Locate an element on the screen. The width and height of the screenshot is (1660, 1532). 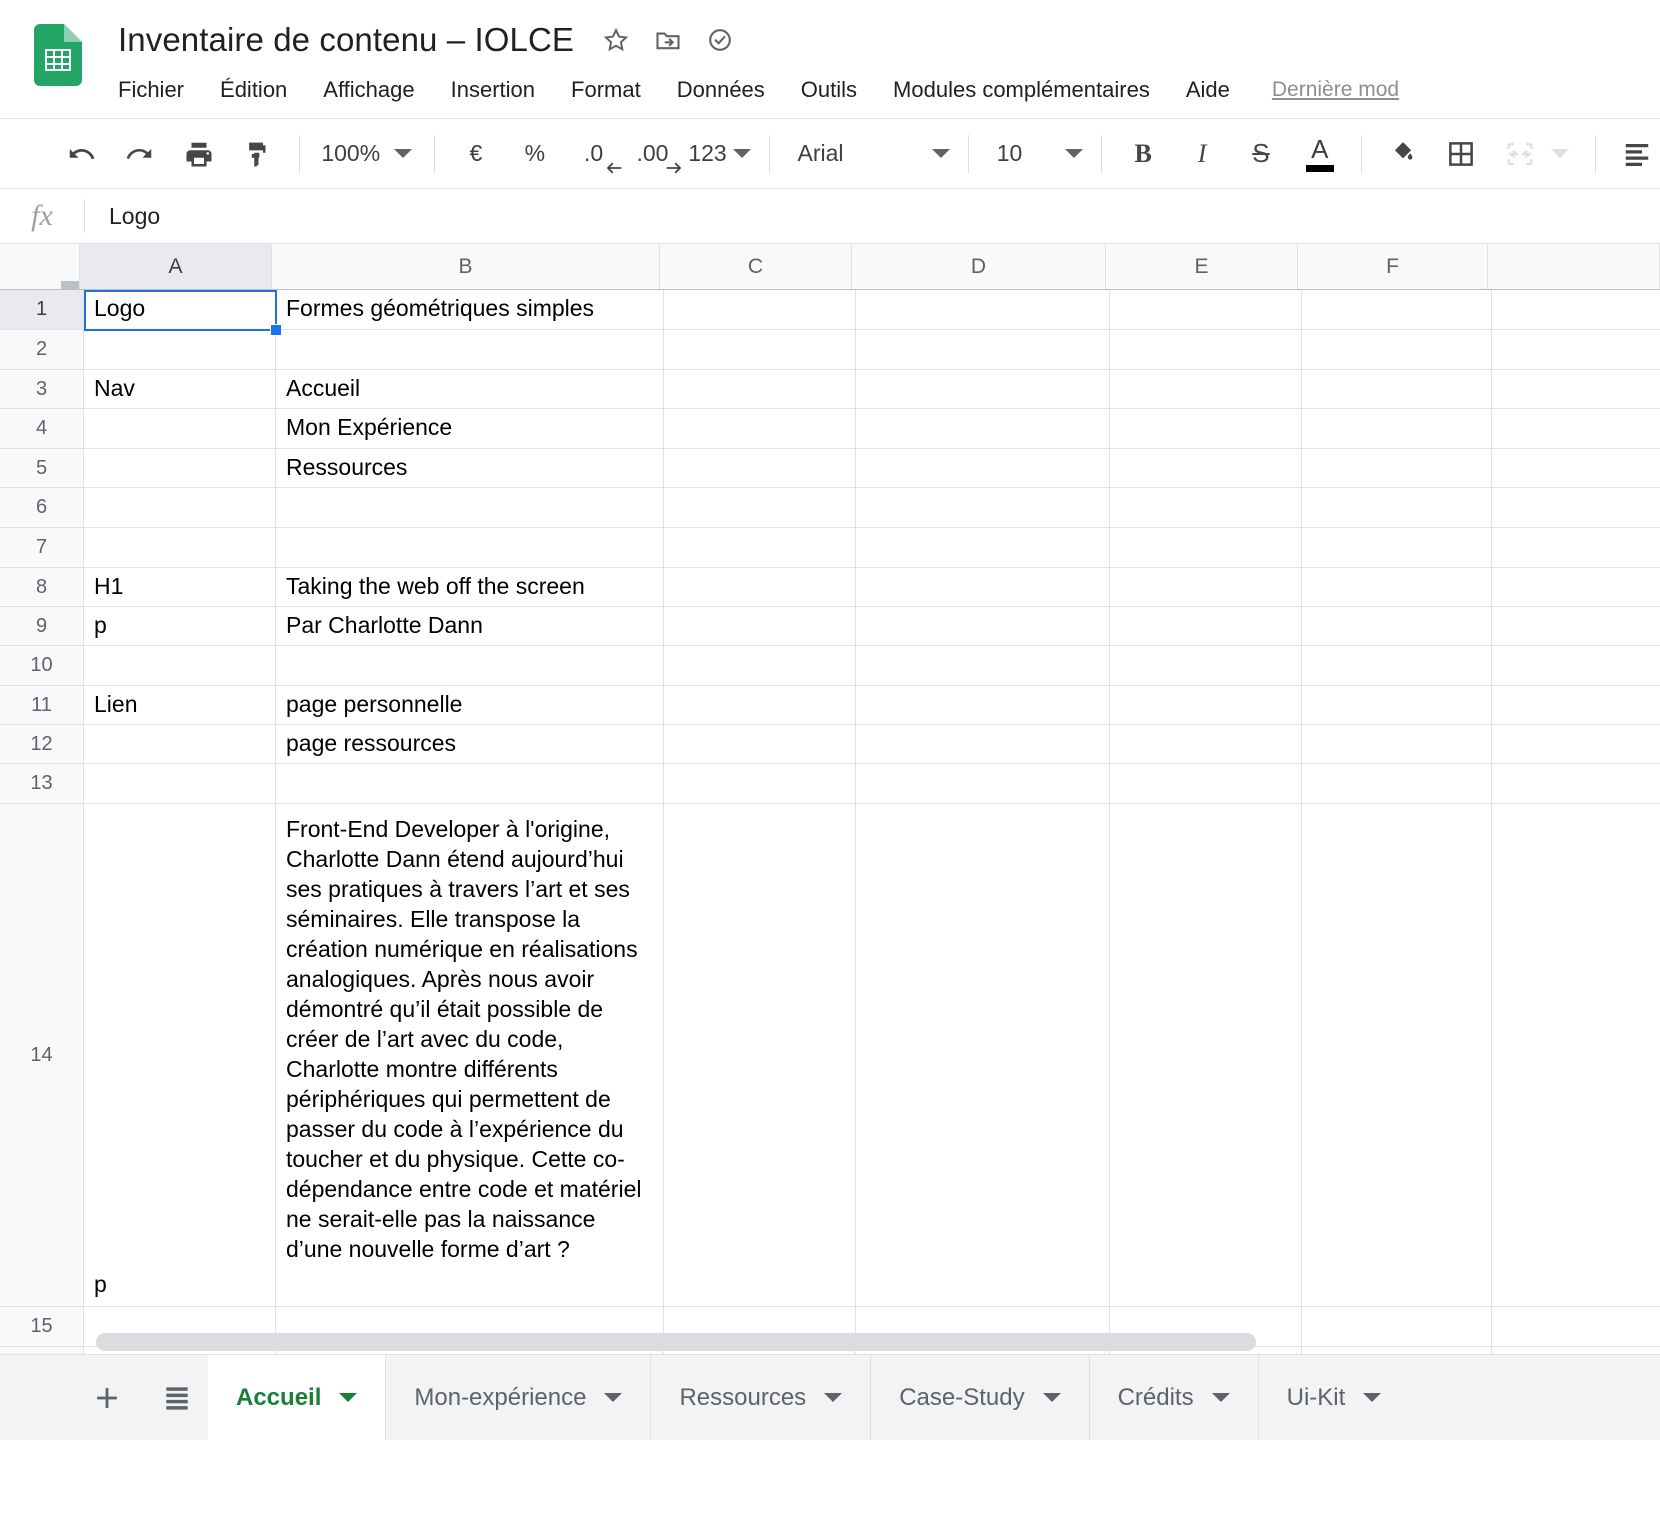
cell-c2 is located at coordinates (760, 349).